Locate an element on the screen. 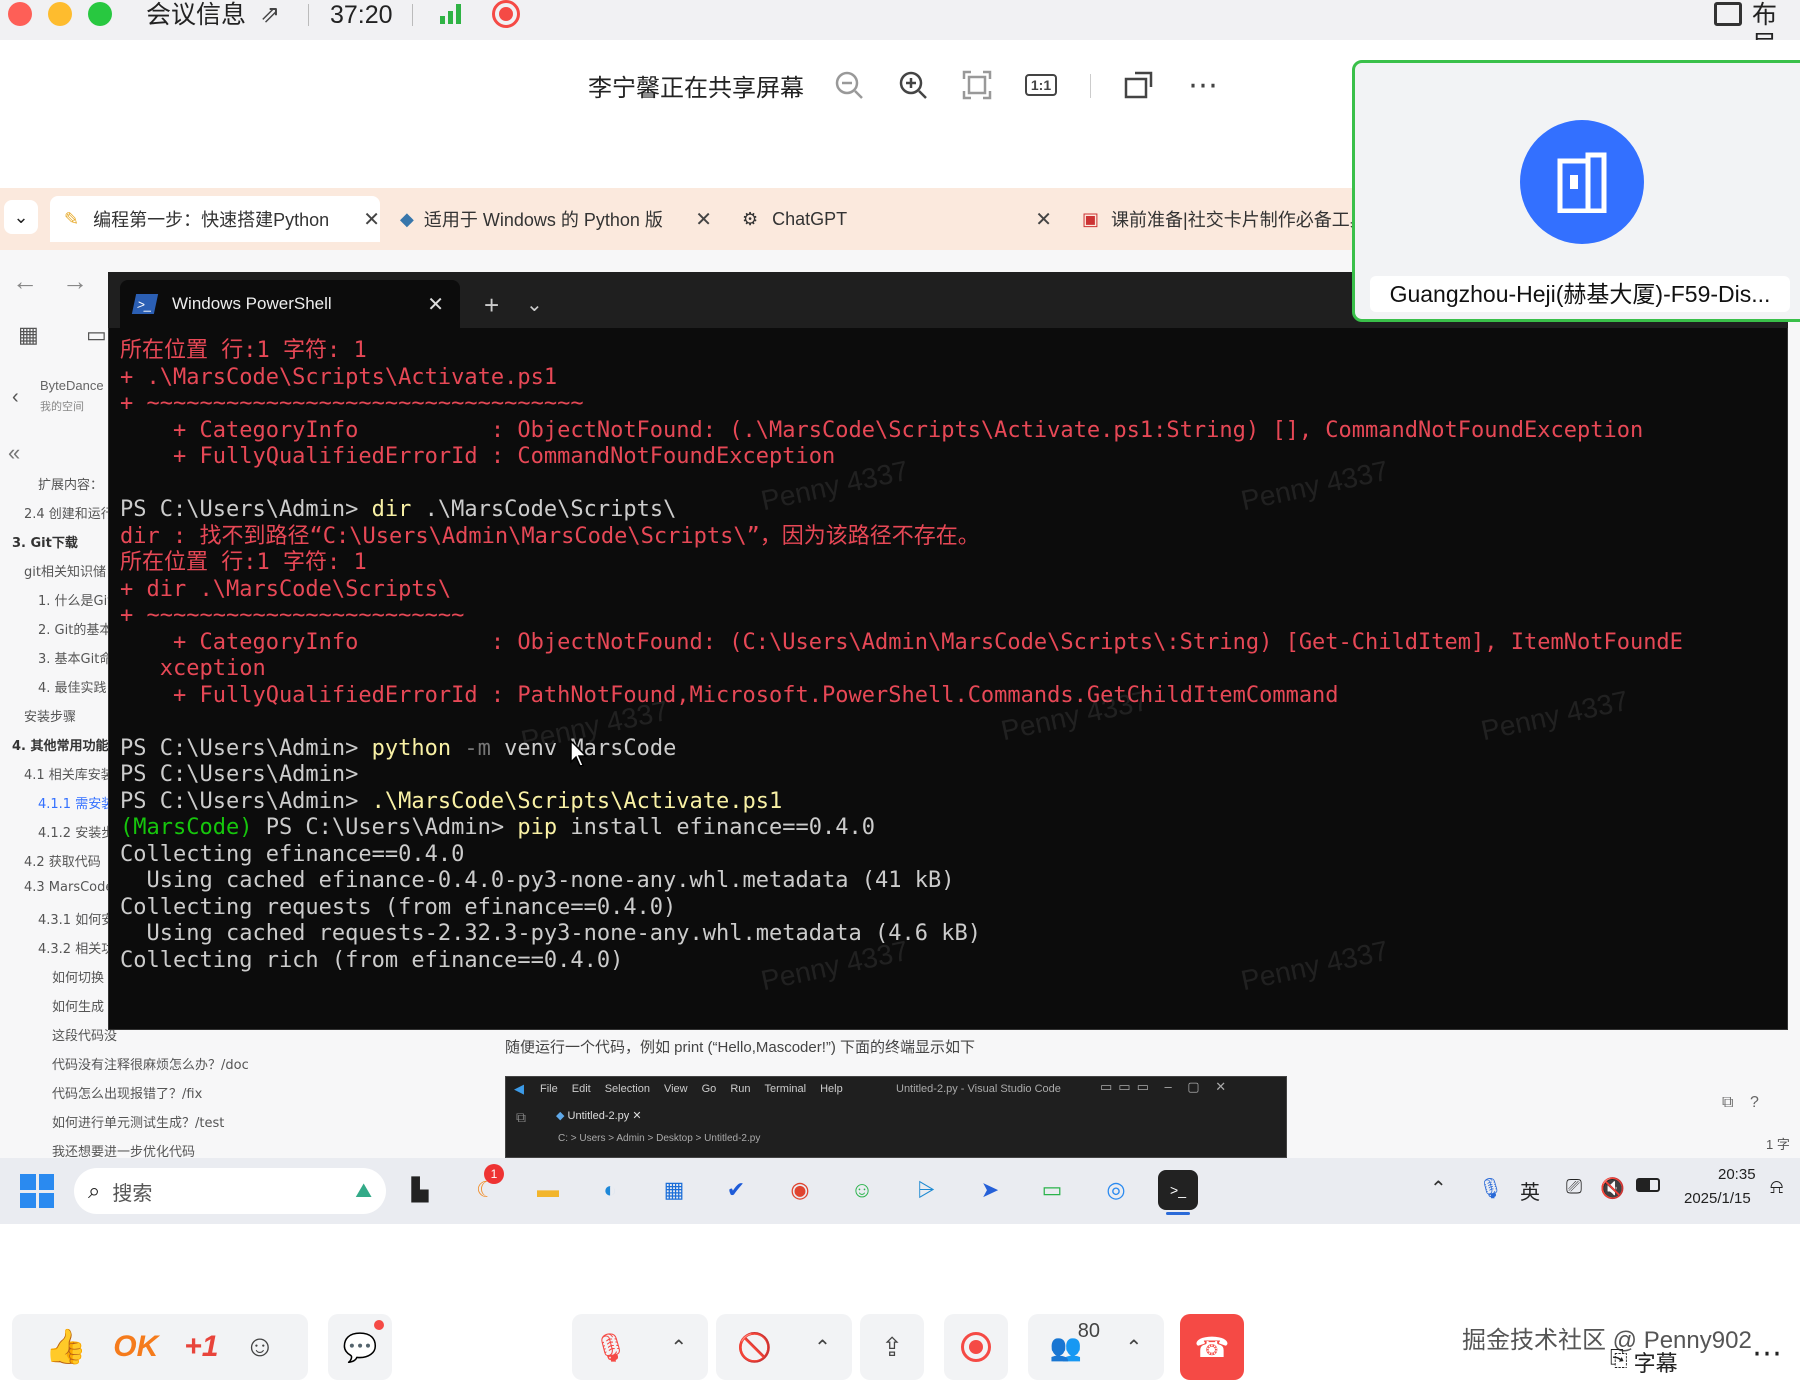 Image resolution: width=1800 pixels, height=1384 pixels. vscode-explorer-icon: ⧉ is located at coordinates (521, 1117).